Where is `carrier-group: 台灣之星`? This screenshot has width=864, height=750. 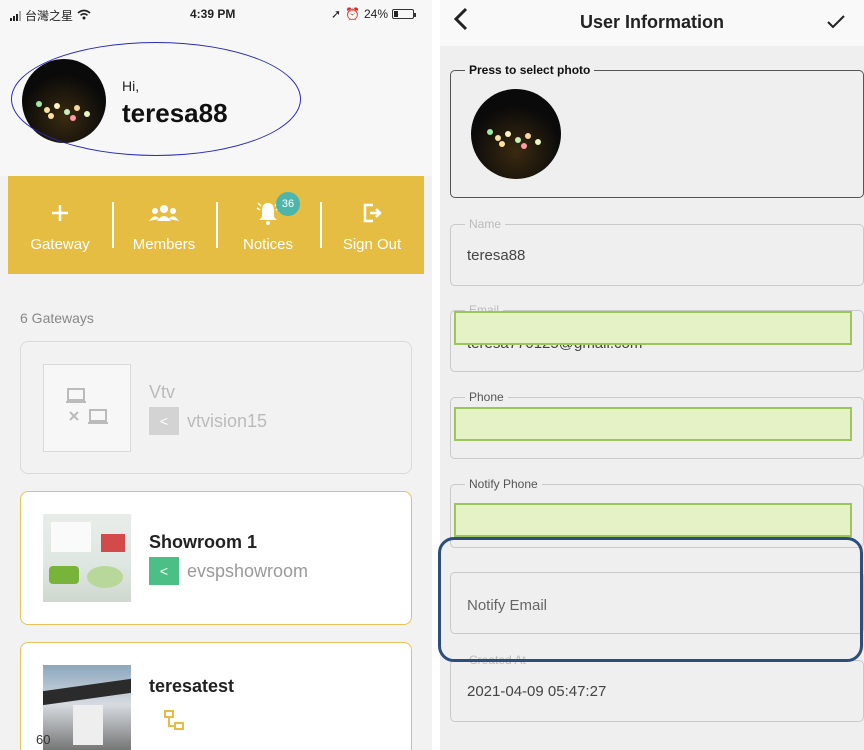 carrier-group: 台灣之星 is located at coordinates (50, 15).